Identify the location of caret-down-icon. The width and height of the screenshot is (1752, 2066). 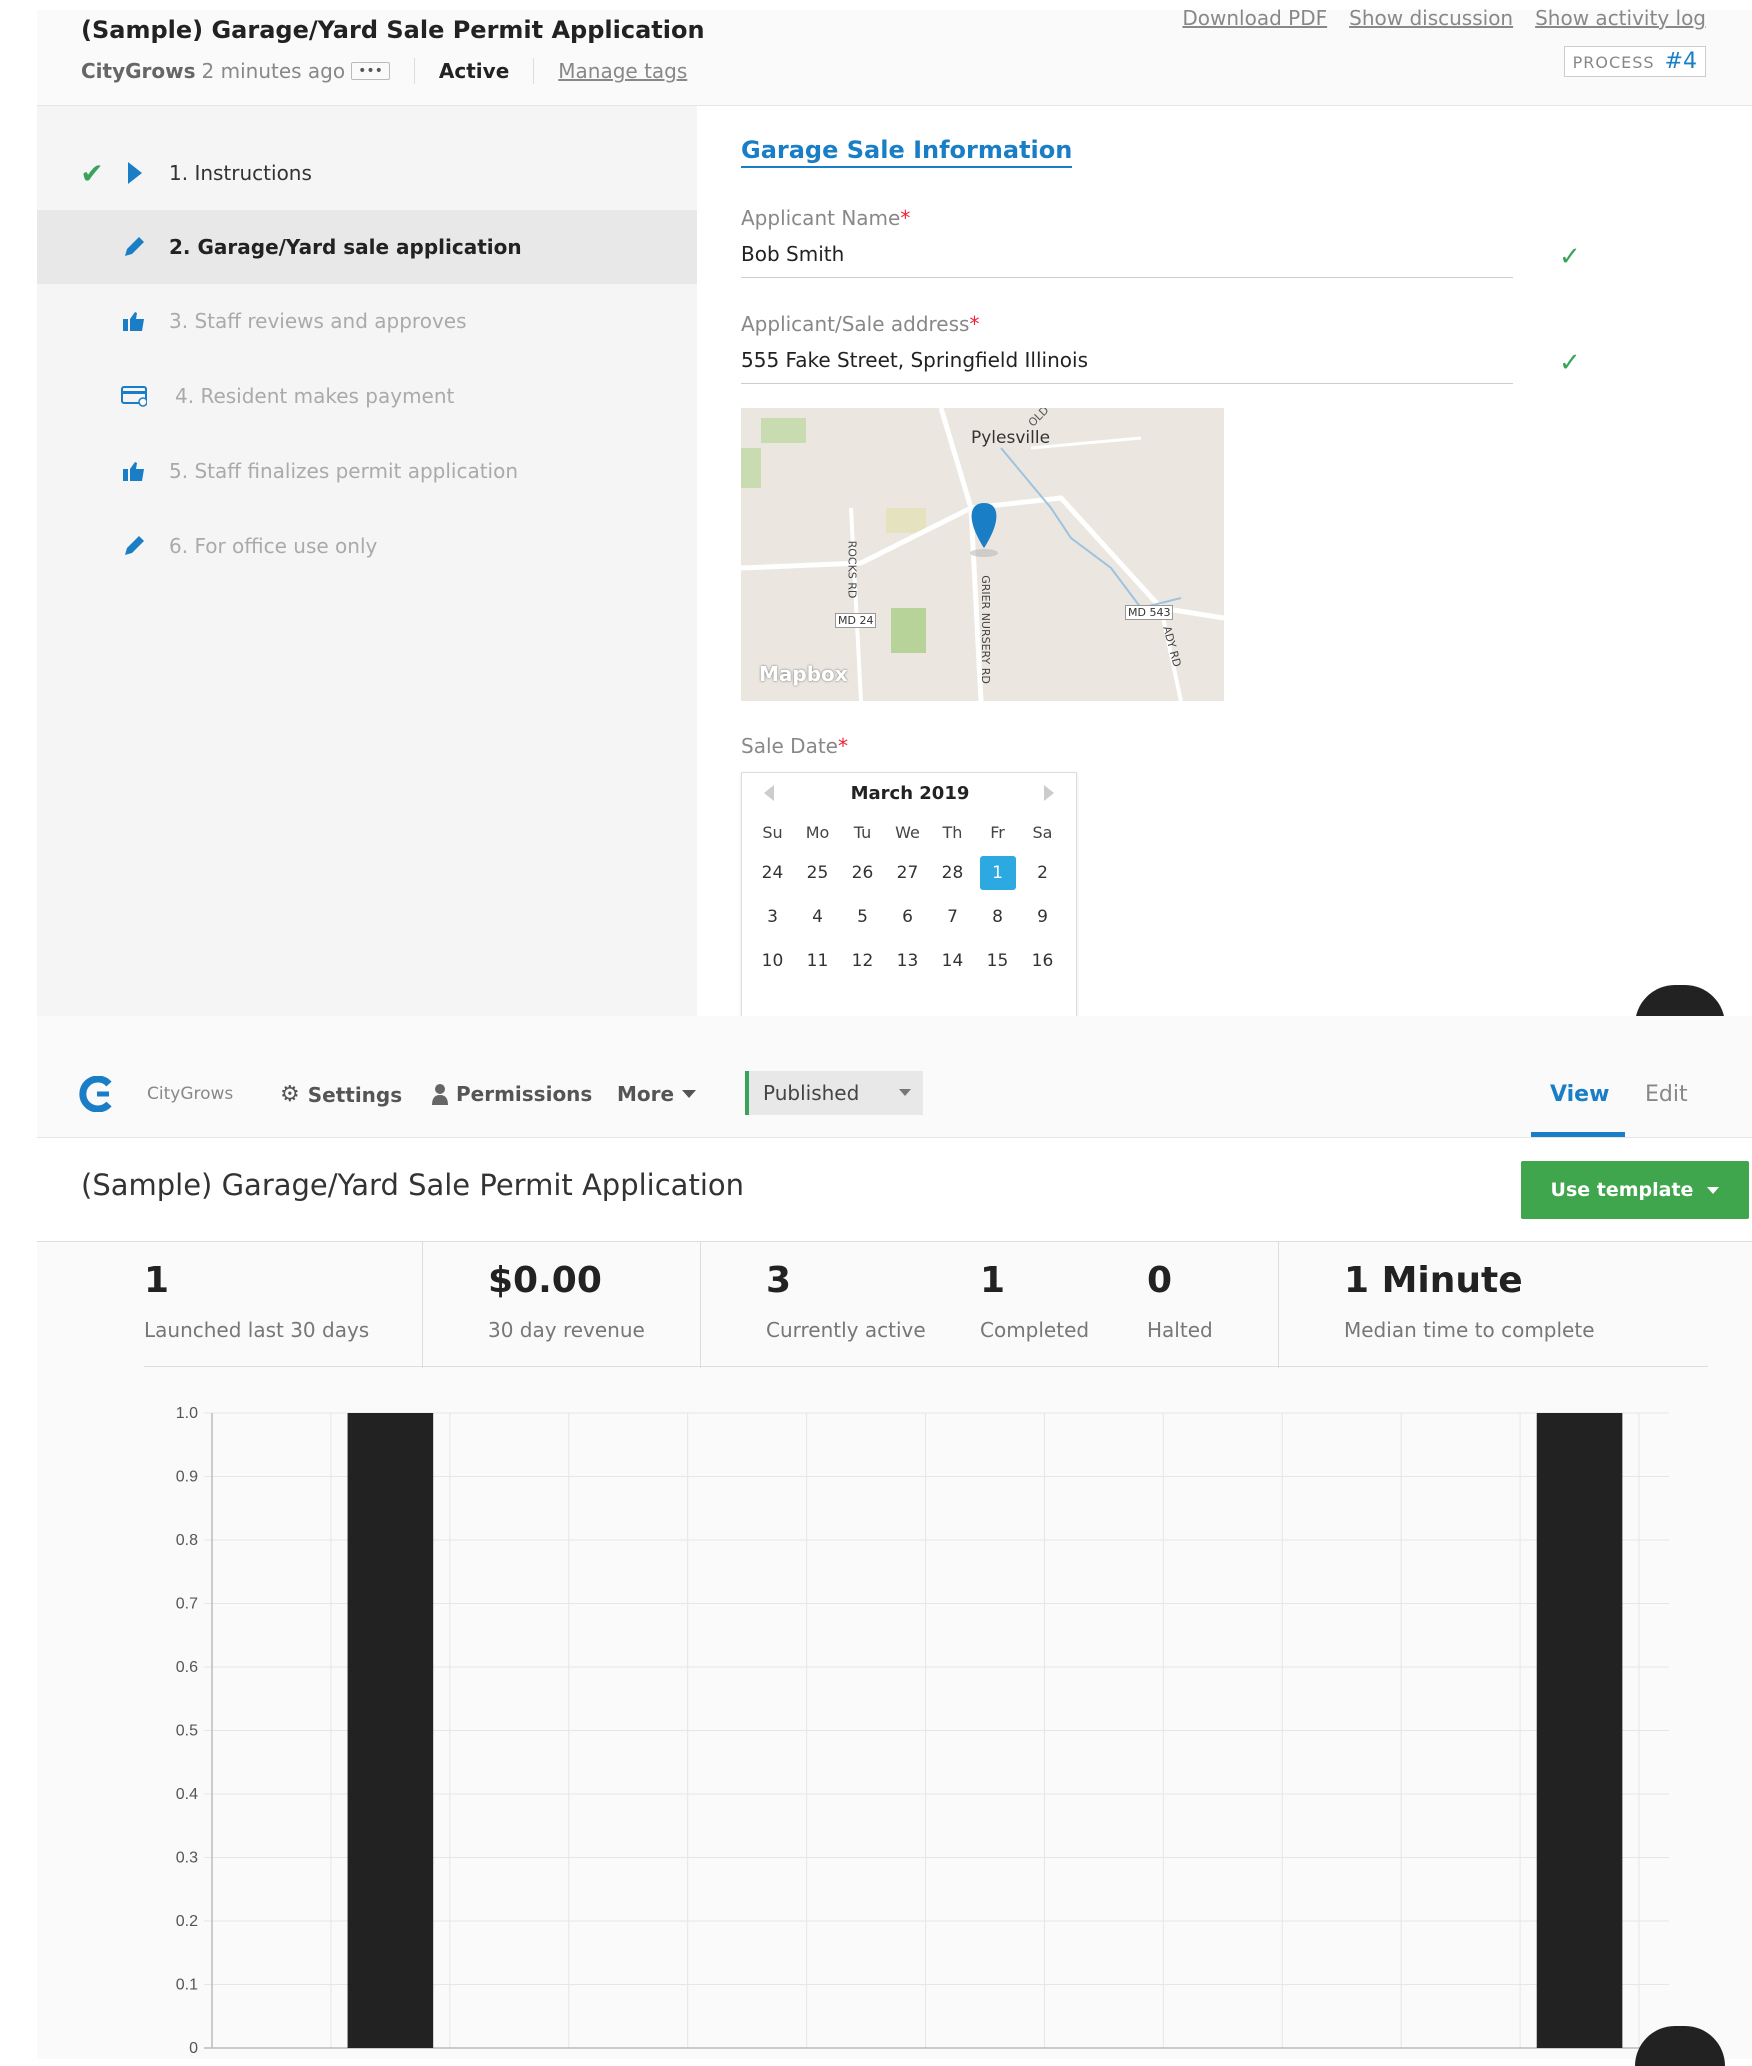
(1713, 1190).